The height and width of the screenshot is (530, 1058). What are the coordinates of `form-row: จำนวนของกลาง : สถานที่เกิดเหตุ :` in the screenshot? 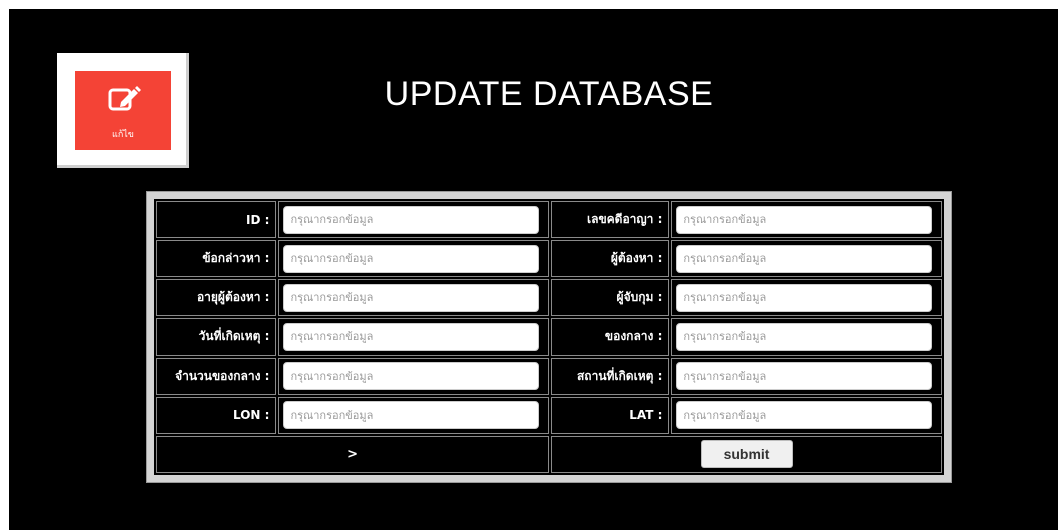 It's located at (549, 376).